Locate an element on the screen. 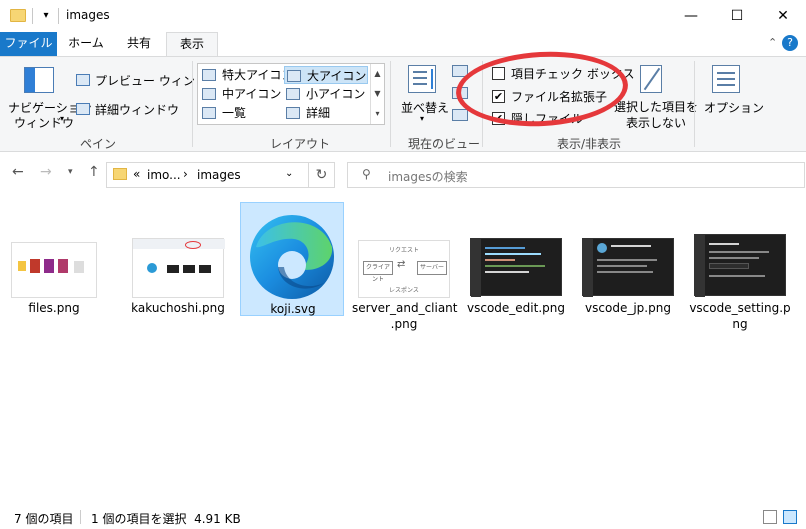  navigation-pane-icon is located at coordinates (39, 80).